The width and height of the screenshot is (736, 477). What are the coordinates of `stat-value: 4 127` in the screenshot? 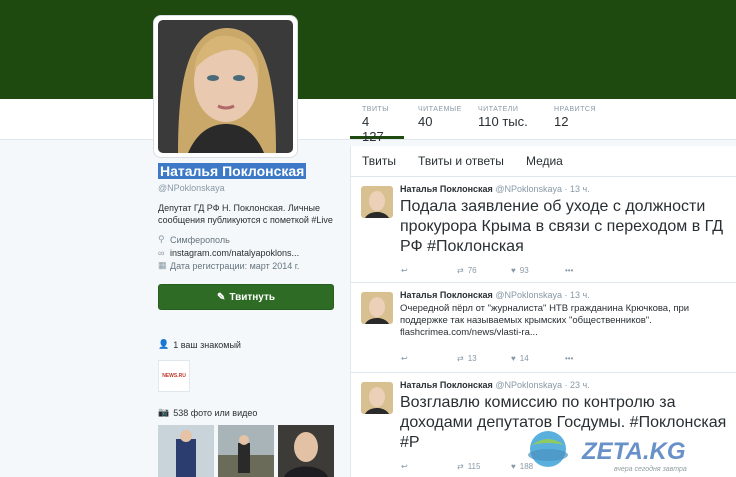 It's located at (373, 129).